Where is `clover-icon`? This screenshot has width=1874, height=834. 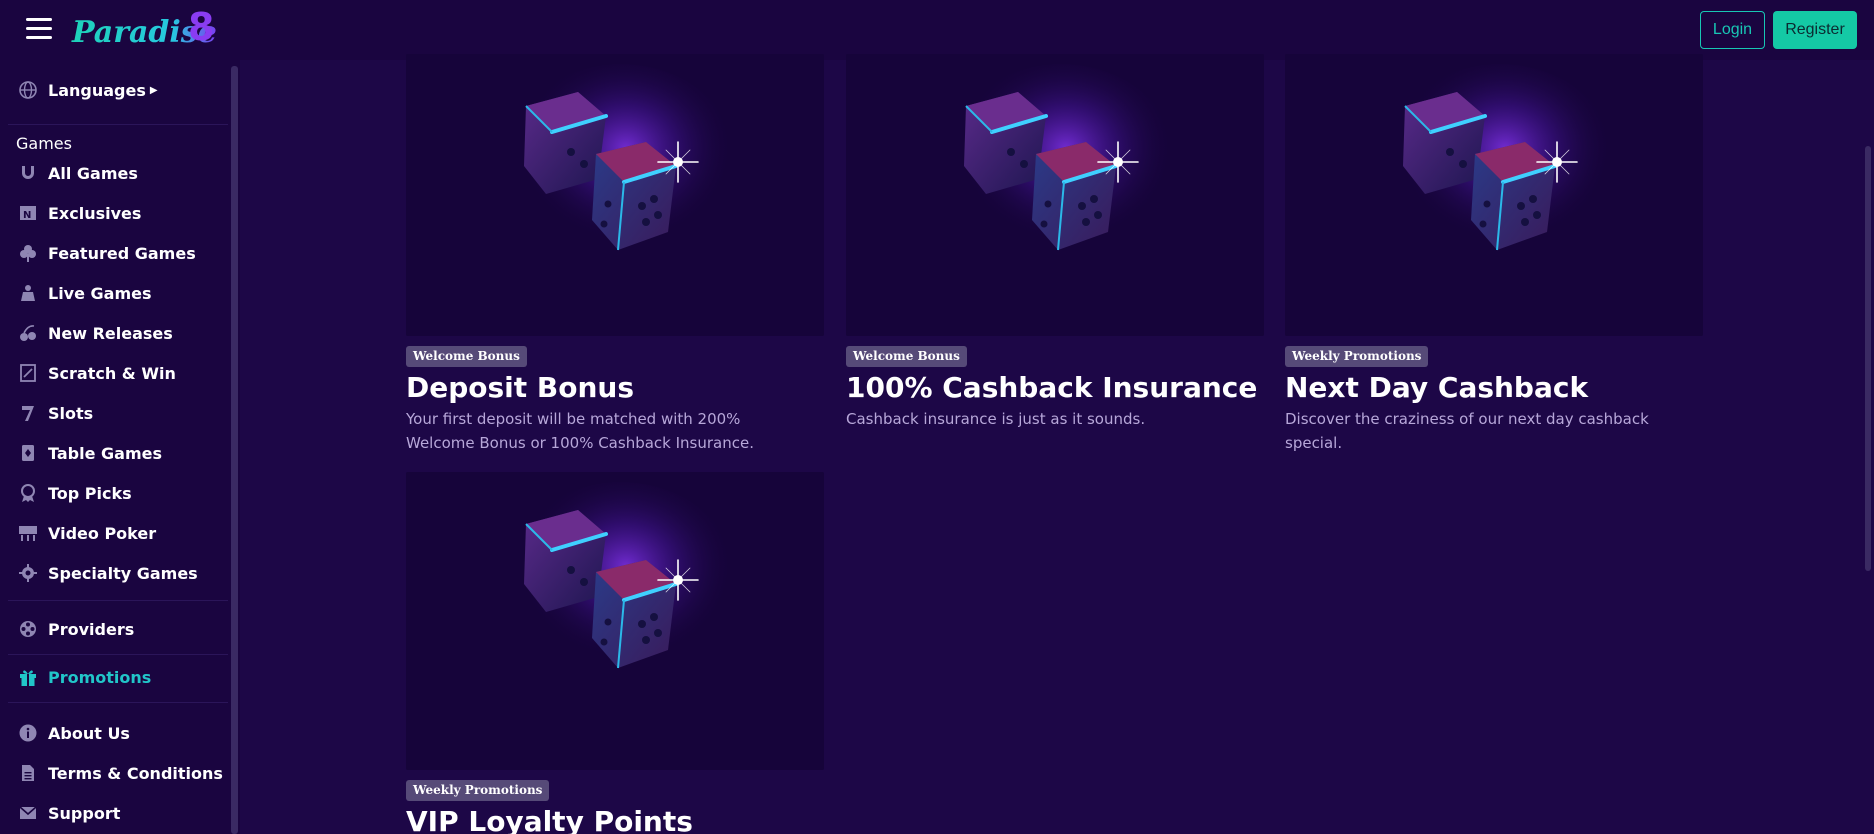
clover-icon is located at coordinates (28, 253).